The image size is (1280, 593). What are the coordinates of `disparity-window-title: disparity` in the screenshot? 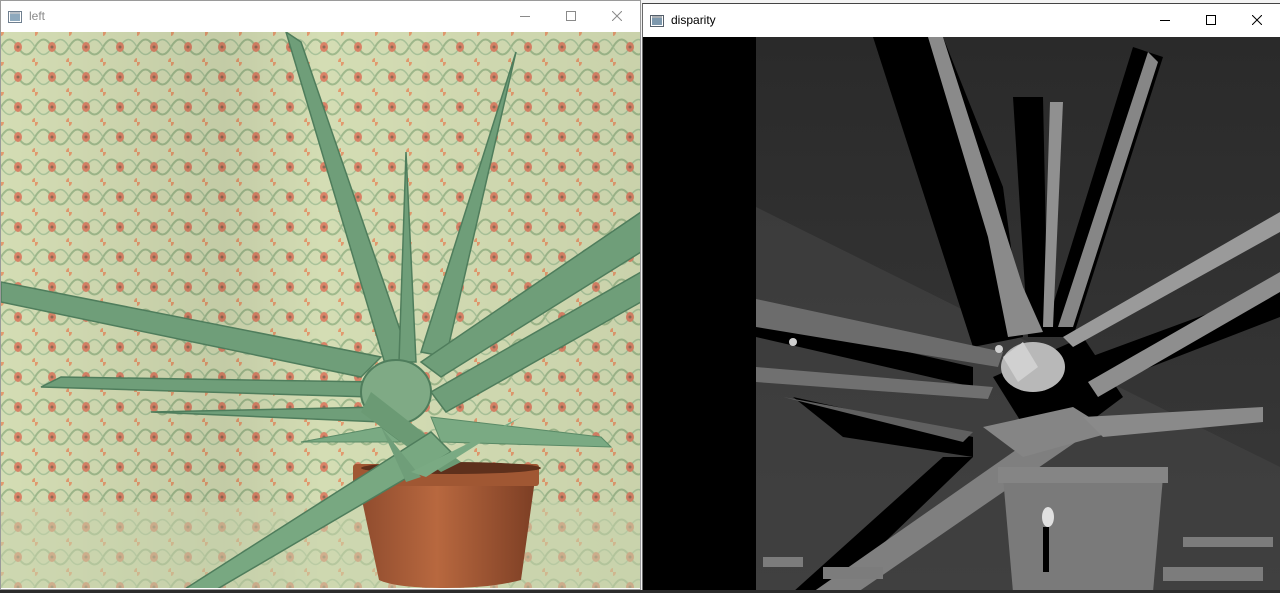 It's located at (693, 19).